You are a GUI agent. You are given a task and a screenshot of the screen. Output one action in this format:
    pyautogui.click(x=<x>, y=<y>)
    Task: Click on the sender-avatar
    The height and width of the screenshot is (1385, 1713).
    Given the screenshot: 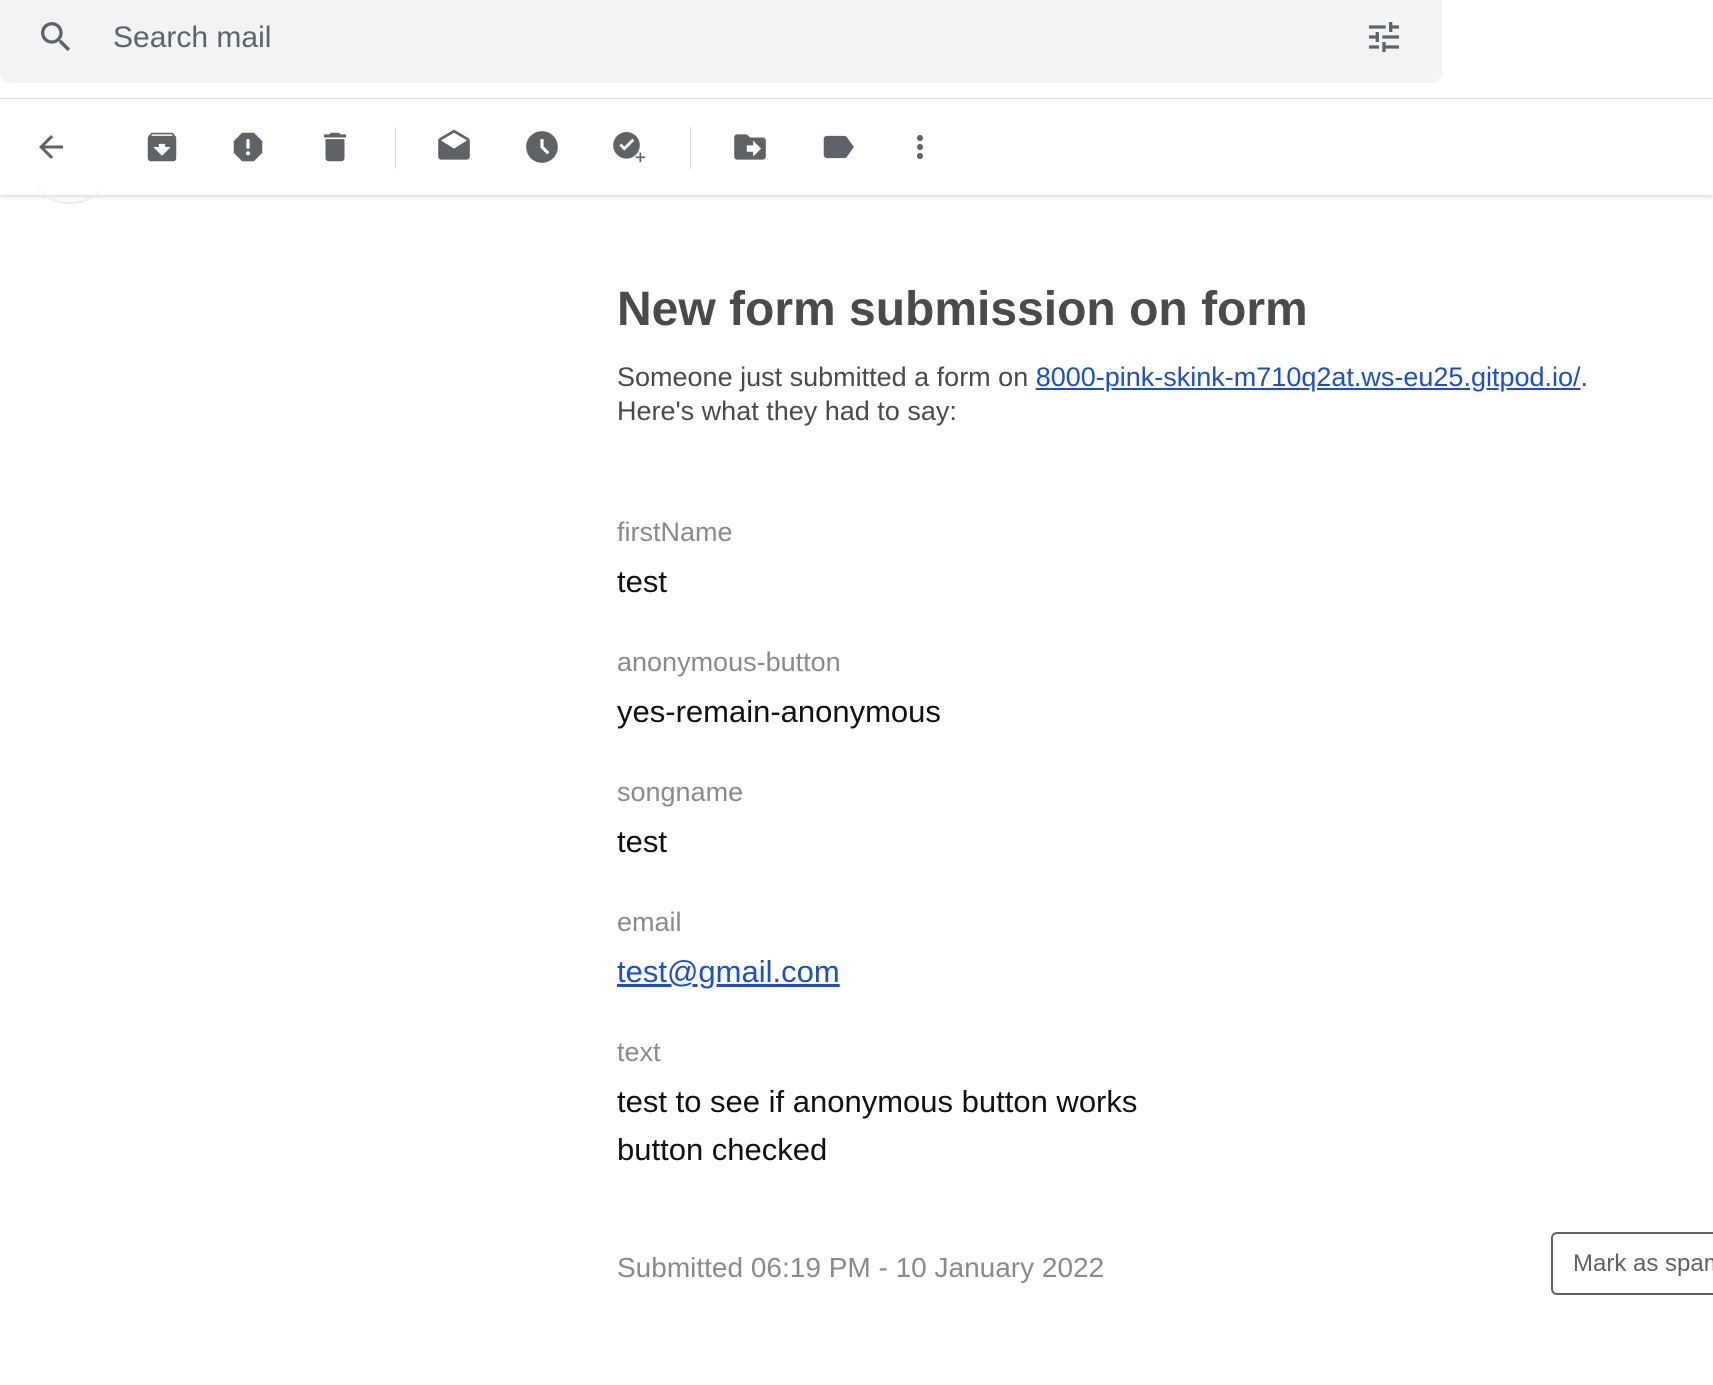 What is the action you would take?
    pyautogui.click(x=70, y=177)
    